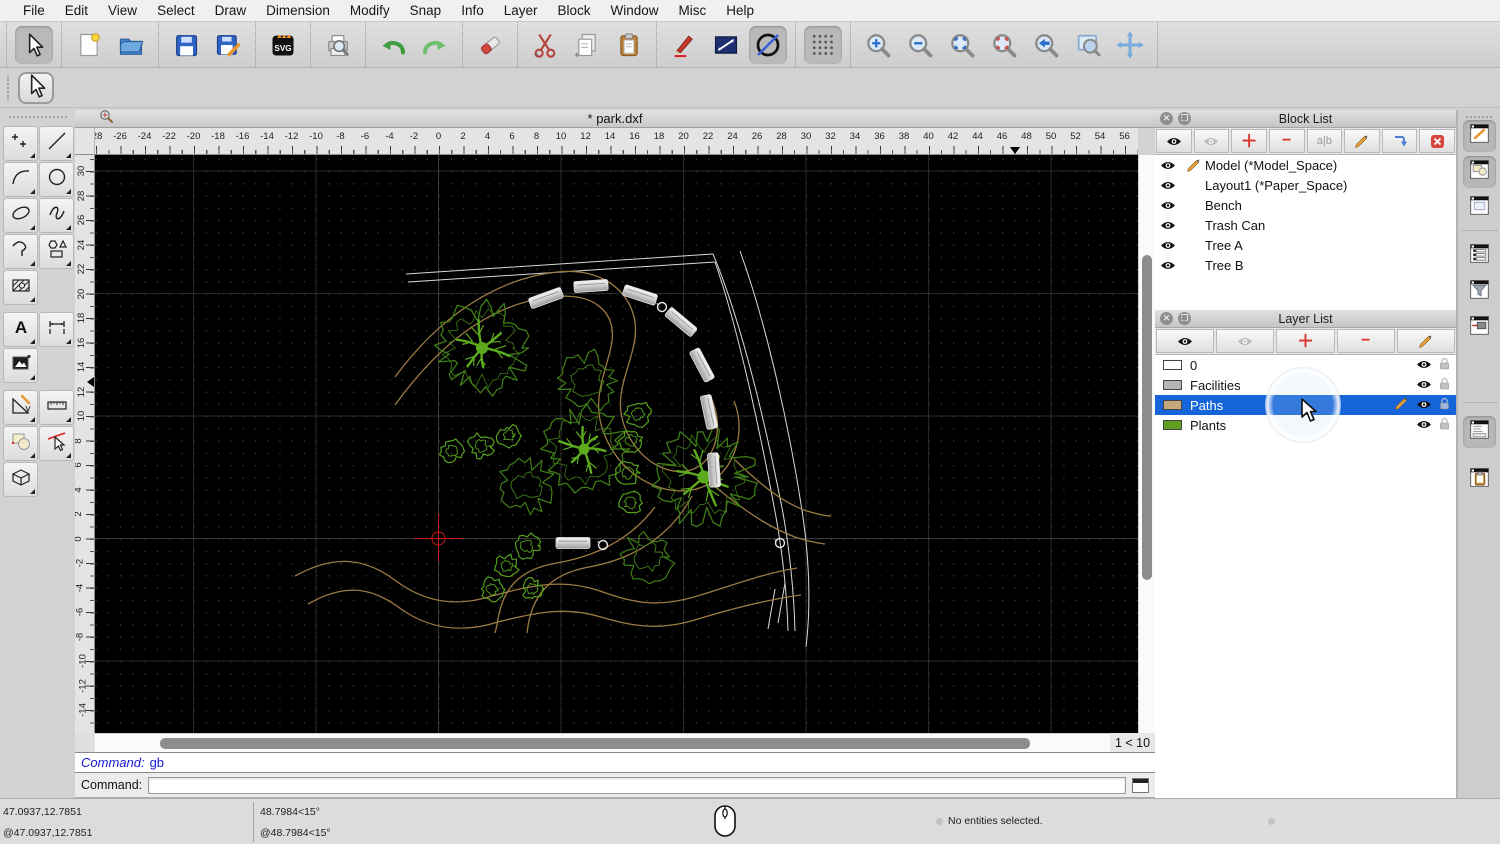 This screenshot has height=844, width=1500. I want to click on menu-view: View, so click(122, 10).